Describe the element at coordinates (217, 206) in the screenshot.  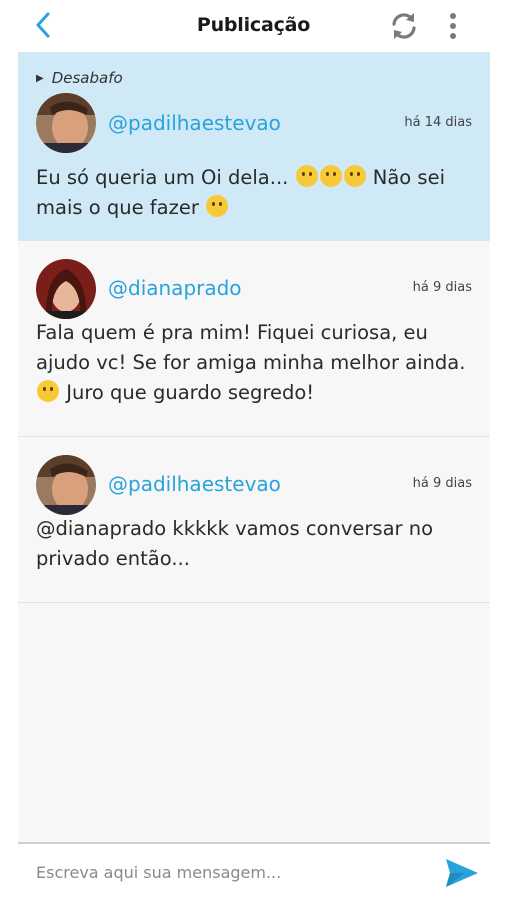
I see `tired-face-emoji` at that location.